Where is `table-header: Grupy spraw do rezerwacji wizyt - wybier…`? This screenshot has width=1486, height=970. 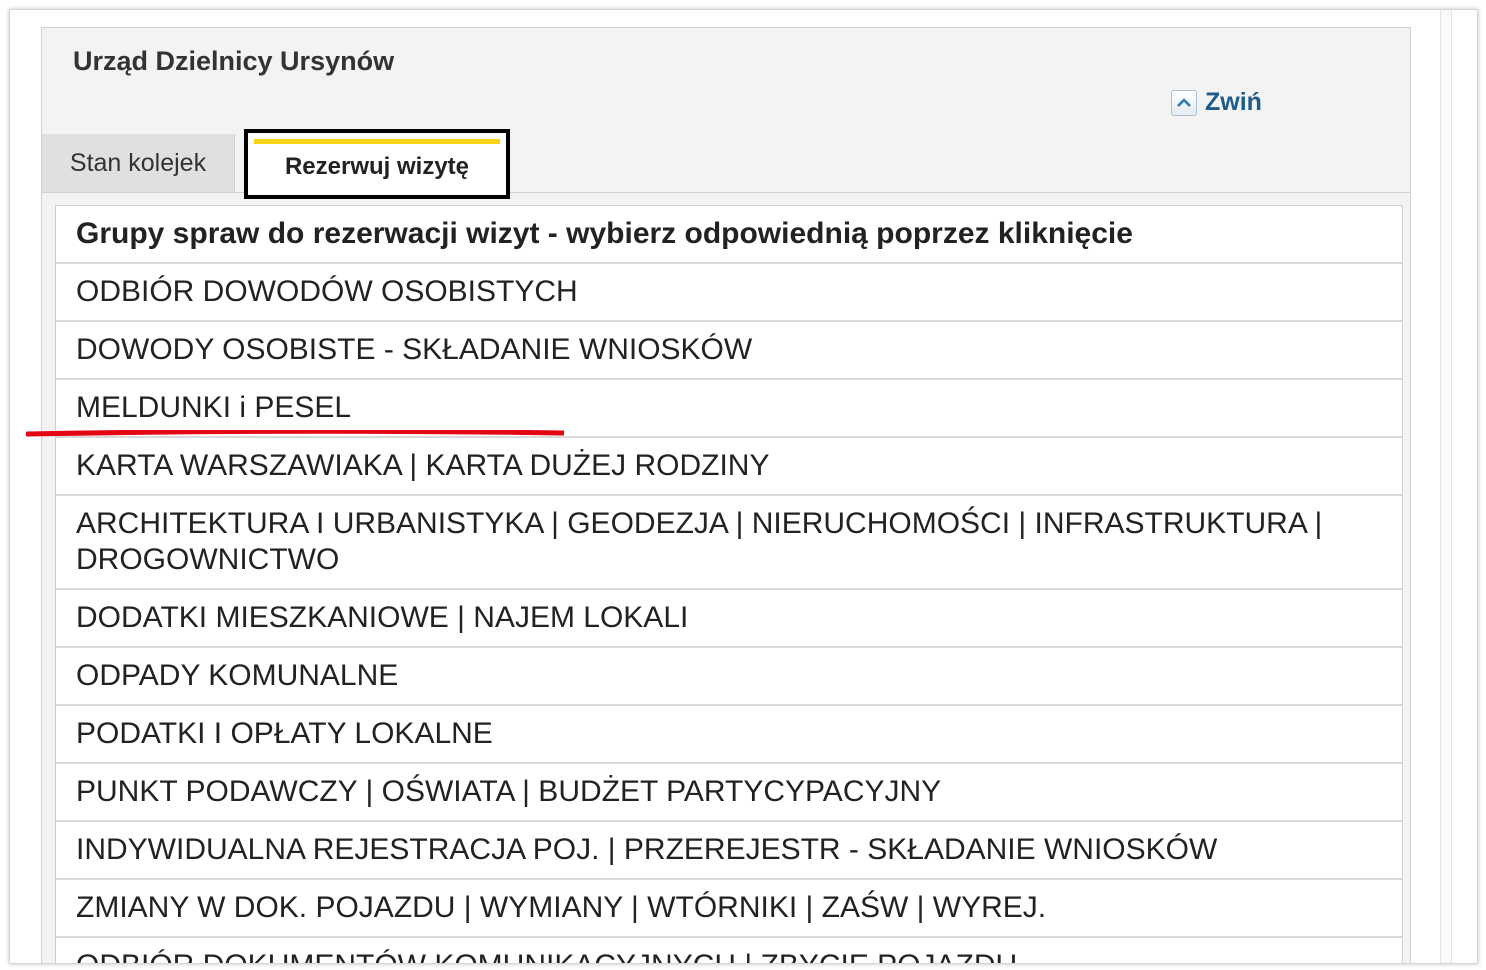 table-header: Grupy spraw do rezerwacji wizyt - wybier… is located at coordinates (729, 235).